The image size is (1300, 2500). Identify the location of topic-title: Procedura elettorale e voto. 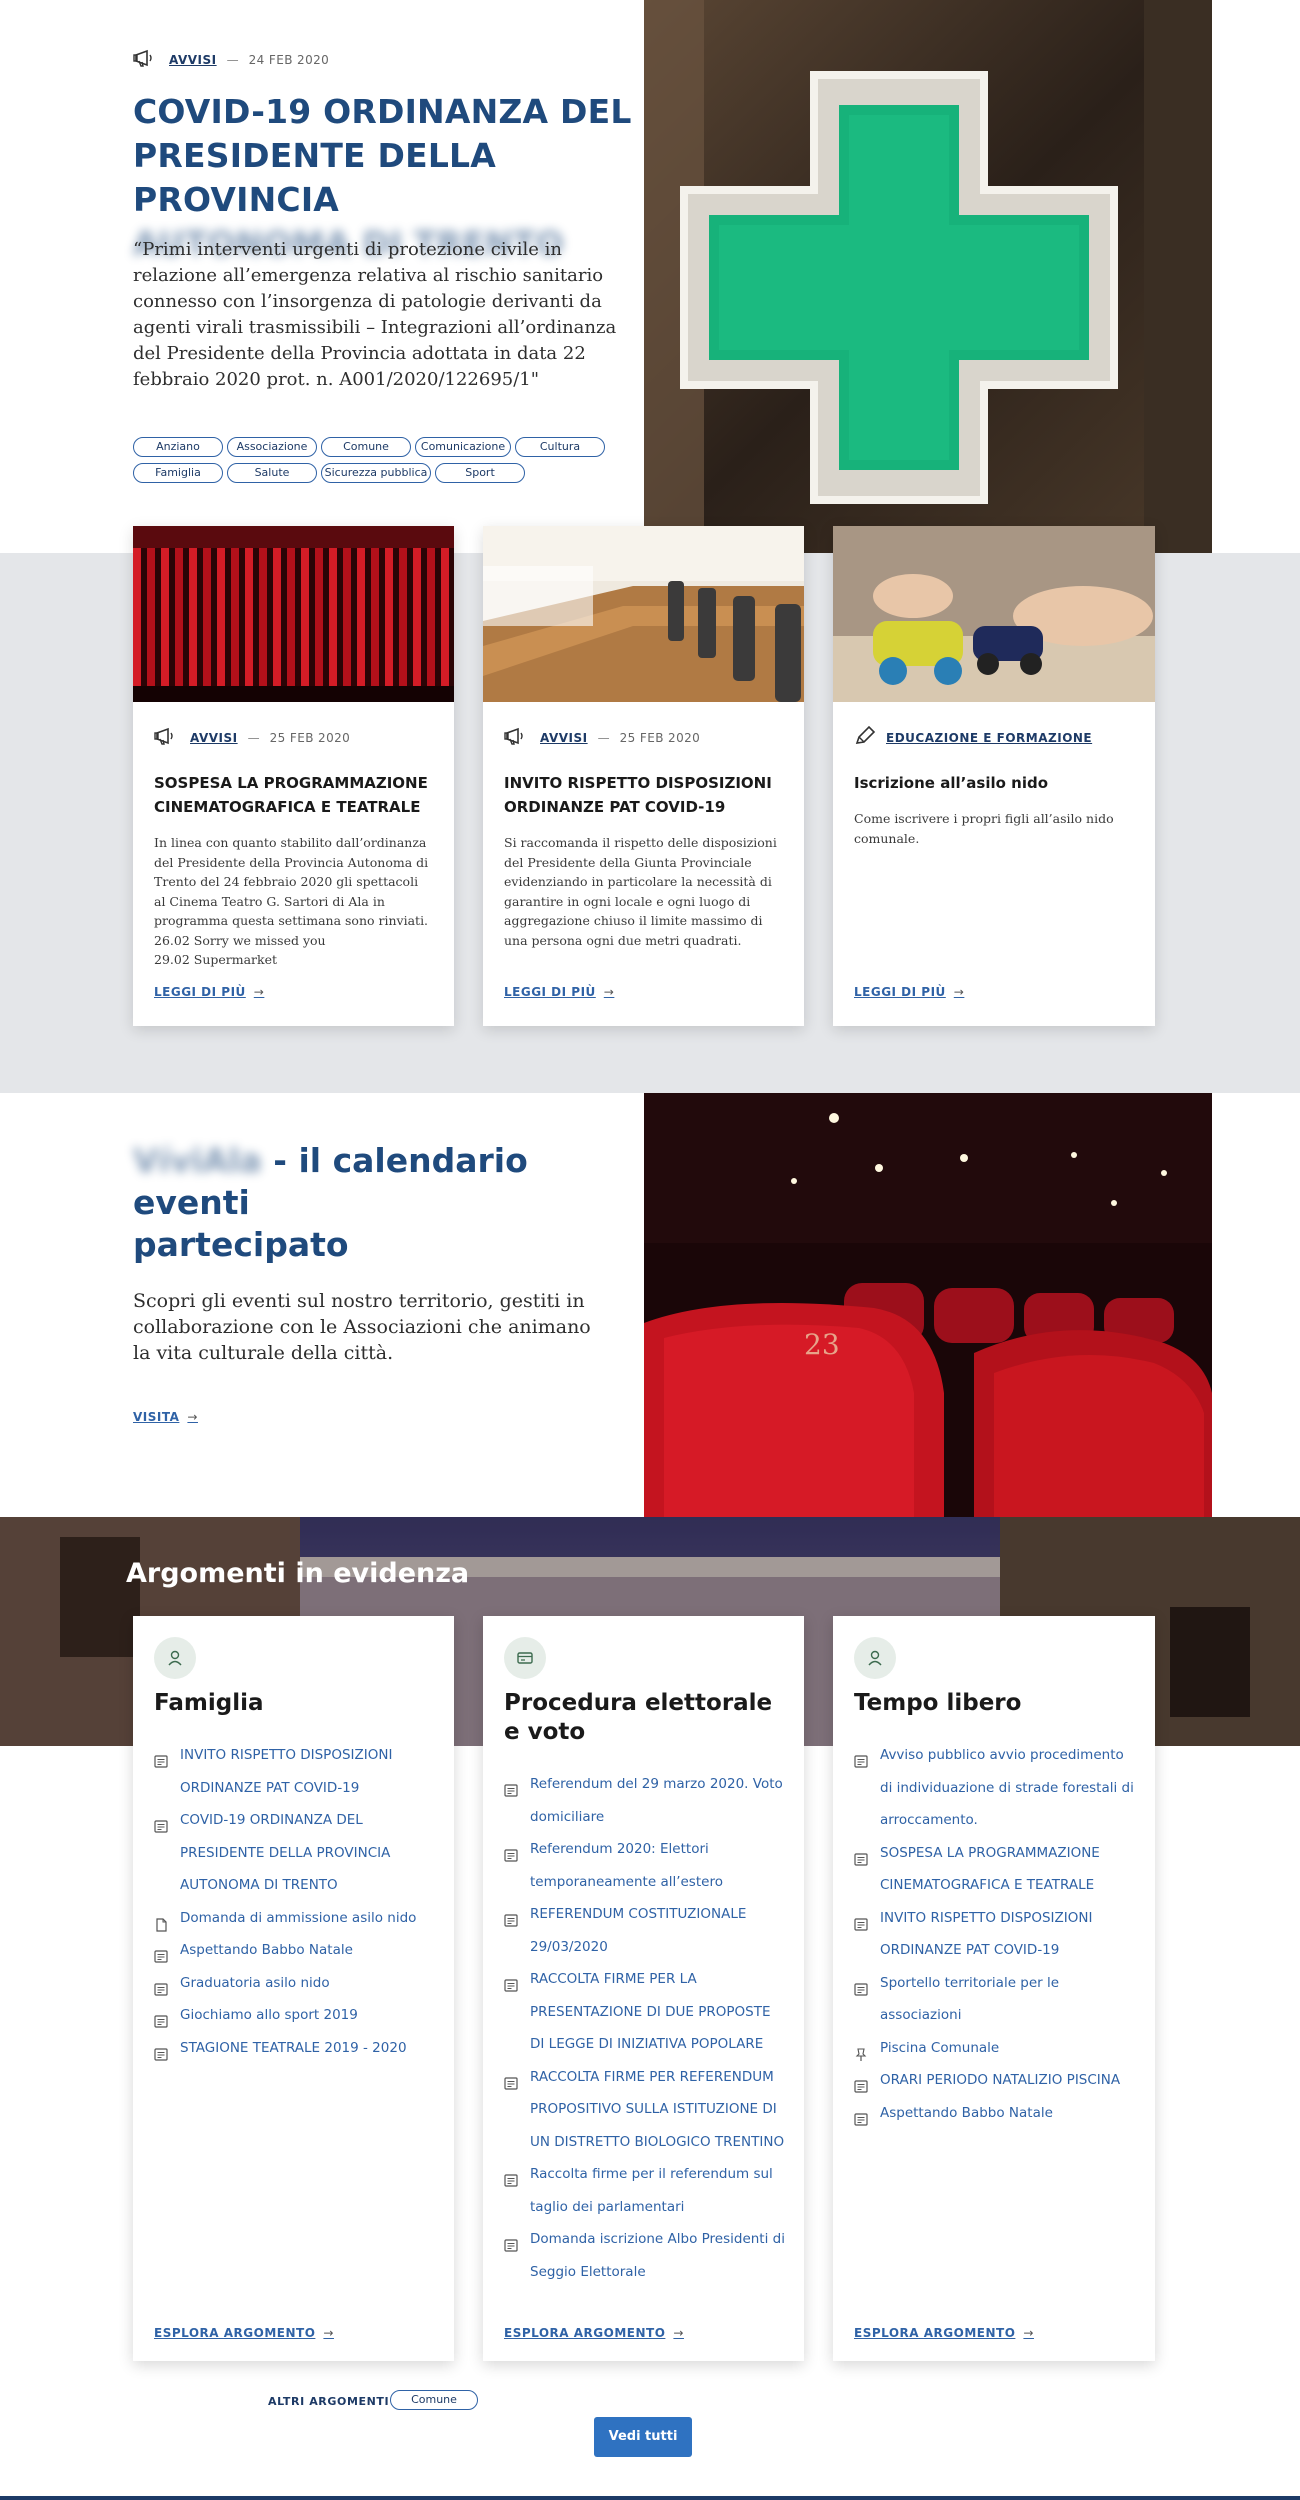
(649, 1718).